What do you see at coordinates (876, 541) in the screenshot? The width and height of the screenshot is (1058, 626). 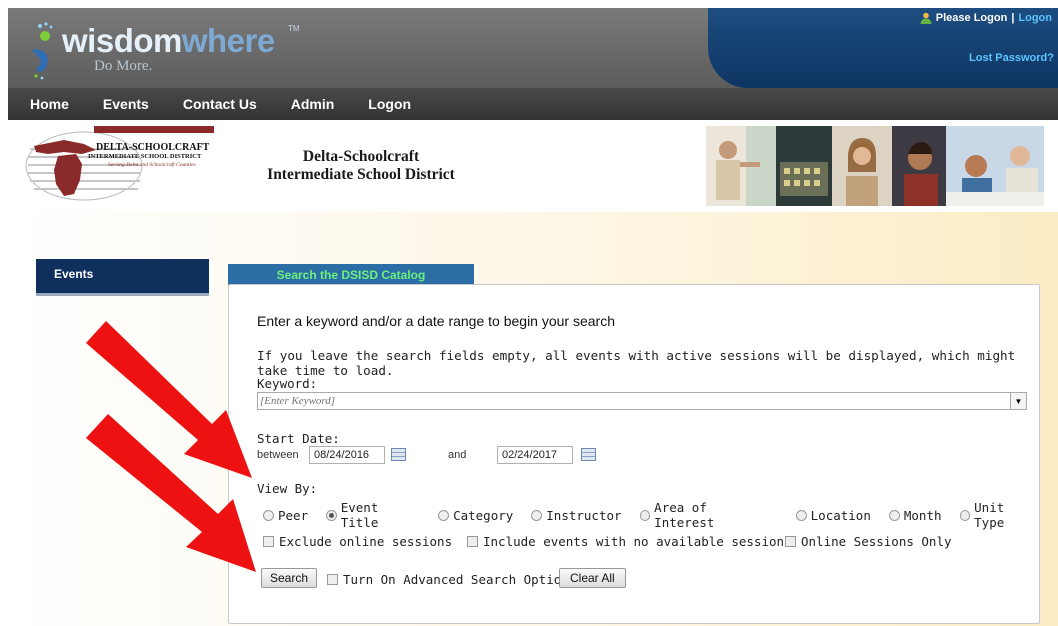 I see `online-only-label: Online Sessions Only` at bounding box center [876, 541].